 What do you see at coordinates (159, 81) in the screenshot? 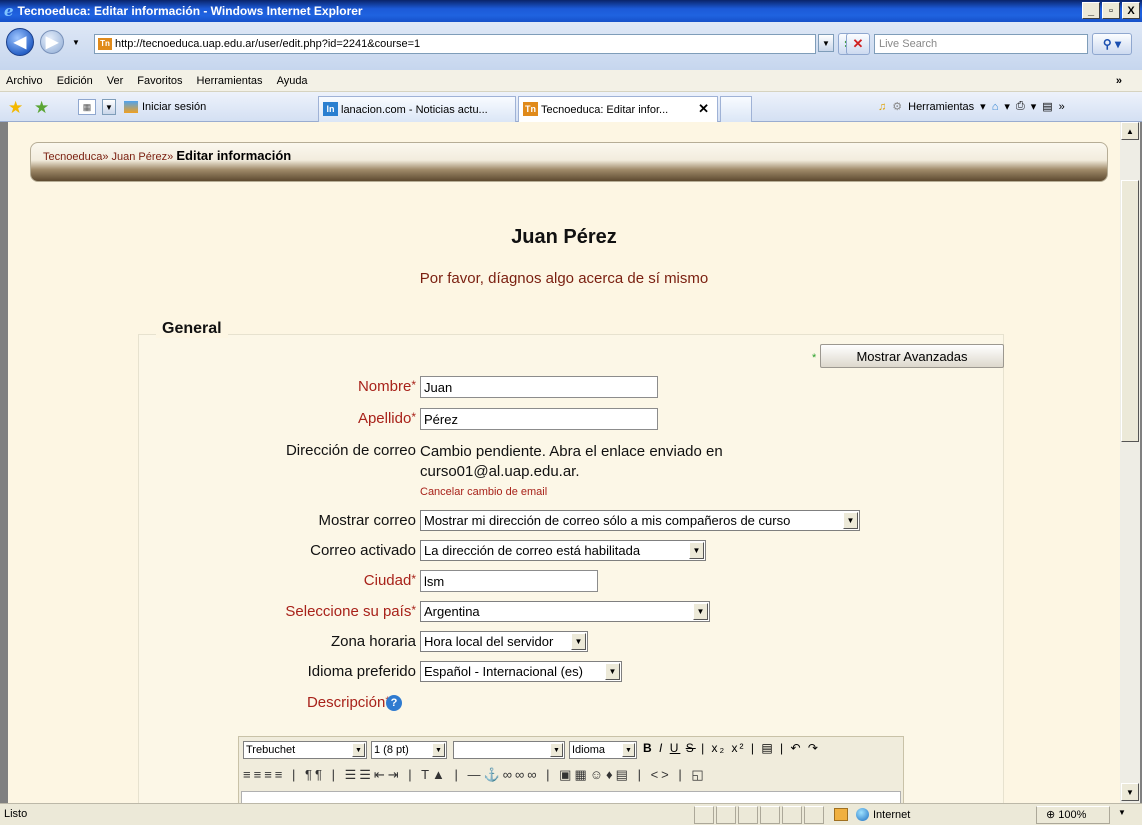
I see `menu-favoritos: Favoritos` at bounding box center [159, 81].